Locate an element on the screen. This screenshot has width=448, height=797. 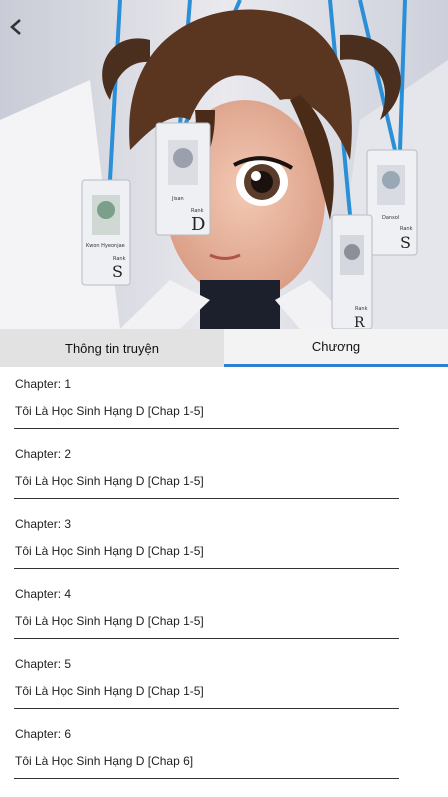
back-arrow-icon is located at coordinates (17, 27).